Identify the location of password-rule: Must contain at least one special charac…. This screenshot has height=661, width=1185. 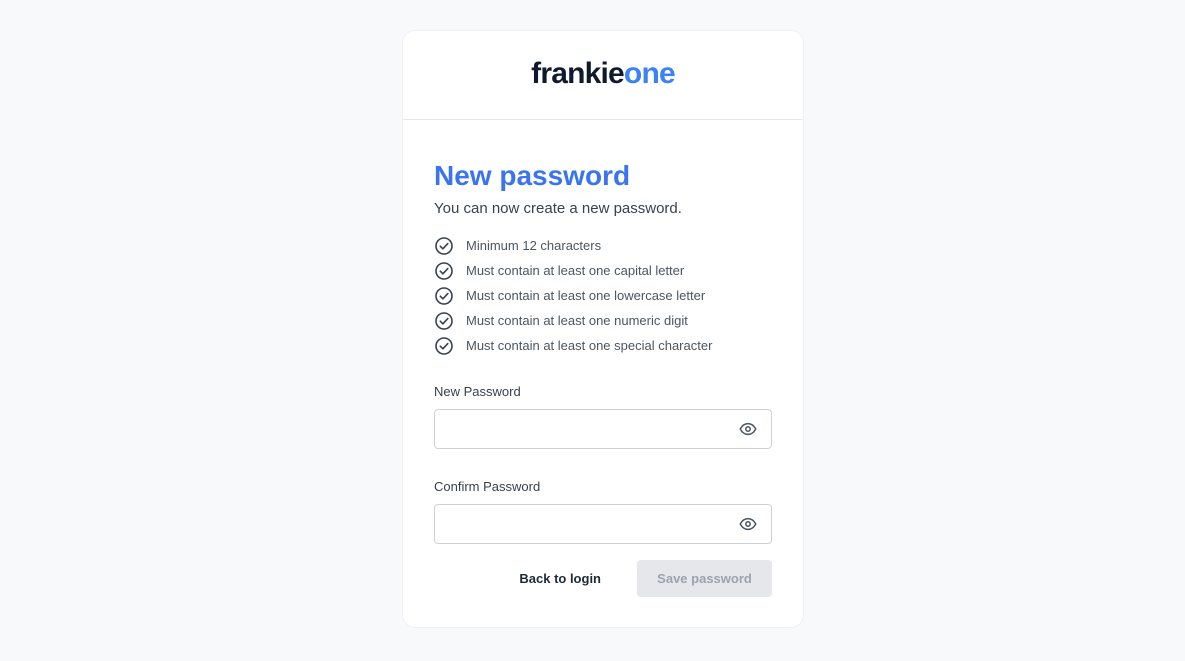
(603, 345).